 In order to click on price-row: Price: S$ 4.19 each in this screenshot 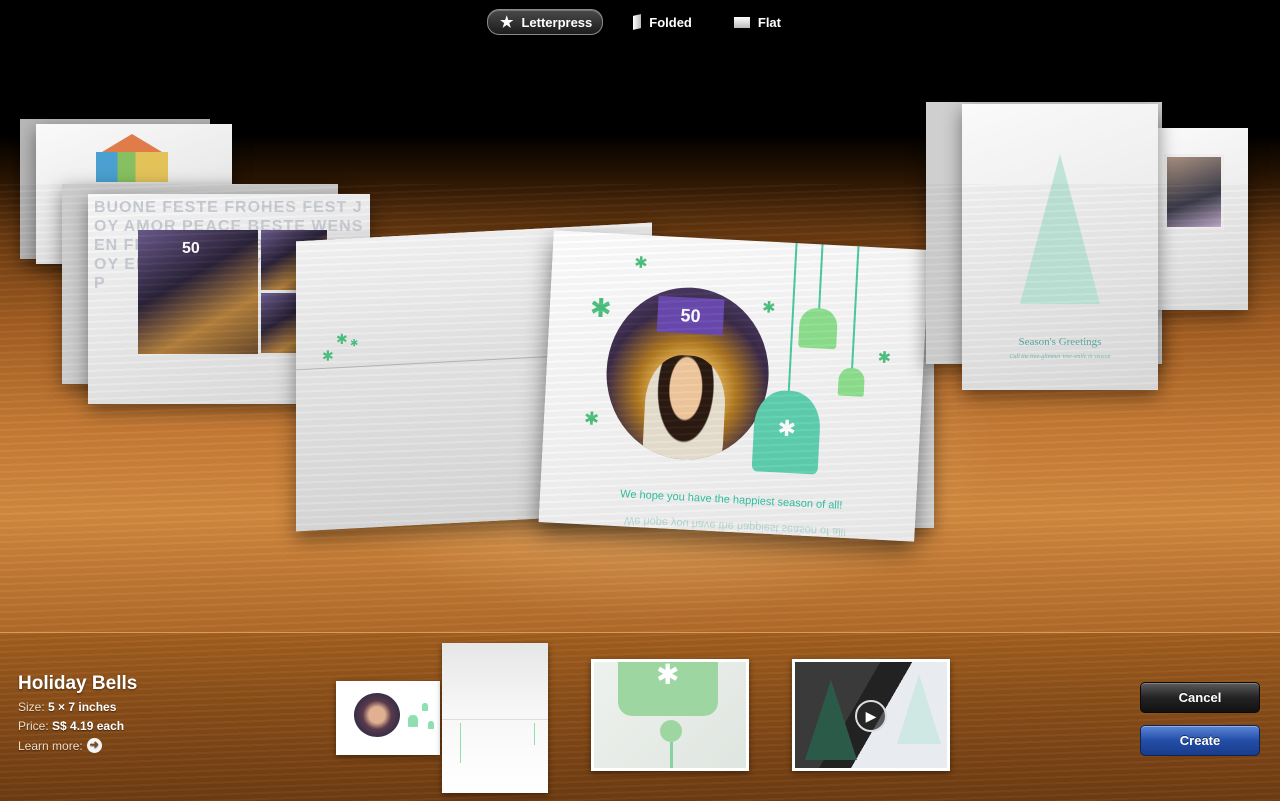, I will do `click(77, 726)`.